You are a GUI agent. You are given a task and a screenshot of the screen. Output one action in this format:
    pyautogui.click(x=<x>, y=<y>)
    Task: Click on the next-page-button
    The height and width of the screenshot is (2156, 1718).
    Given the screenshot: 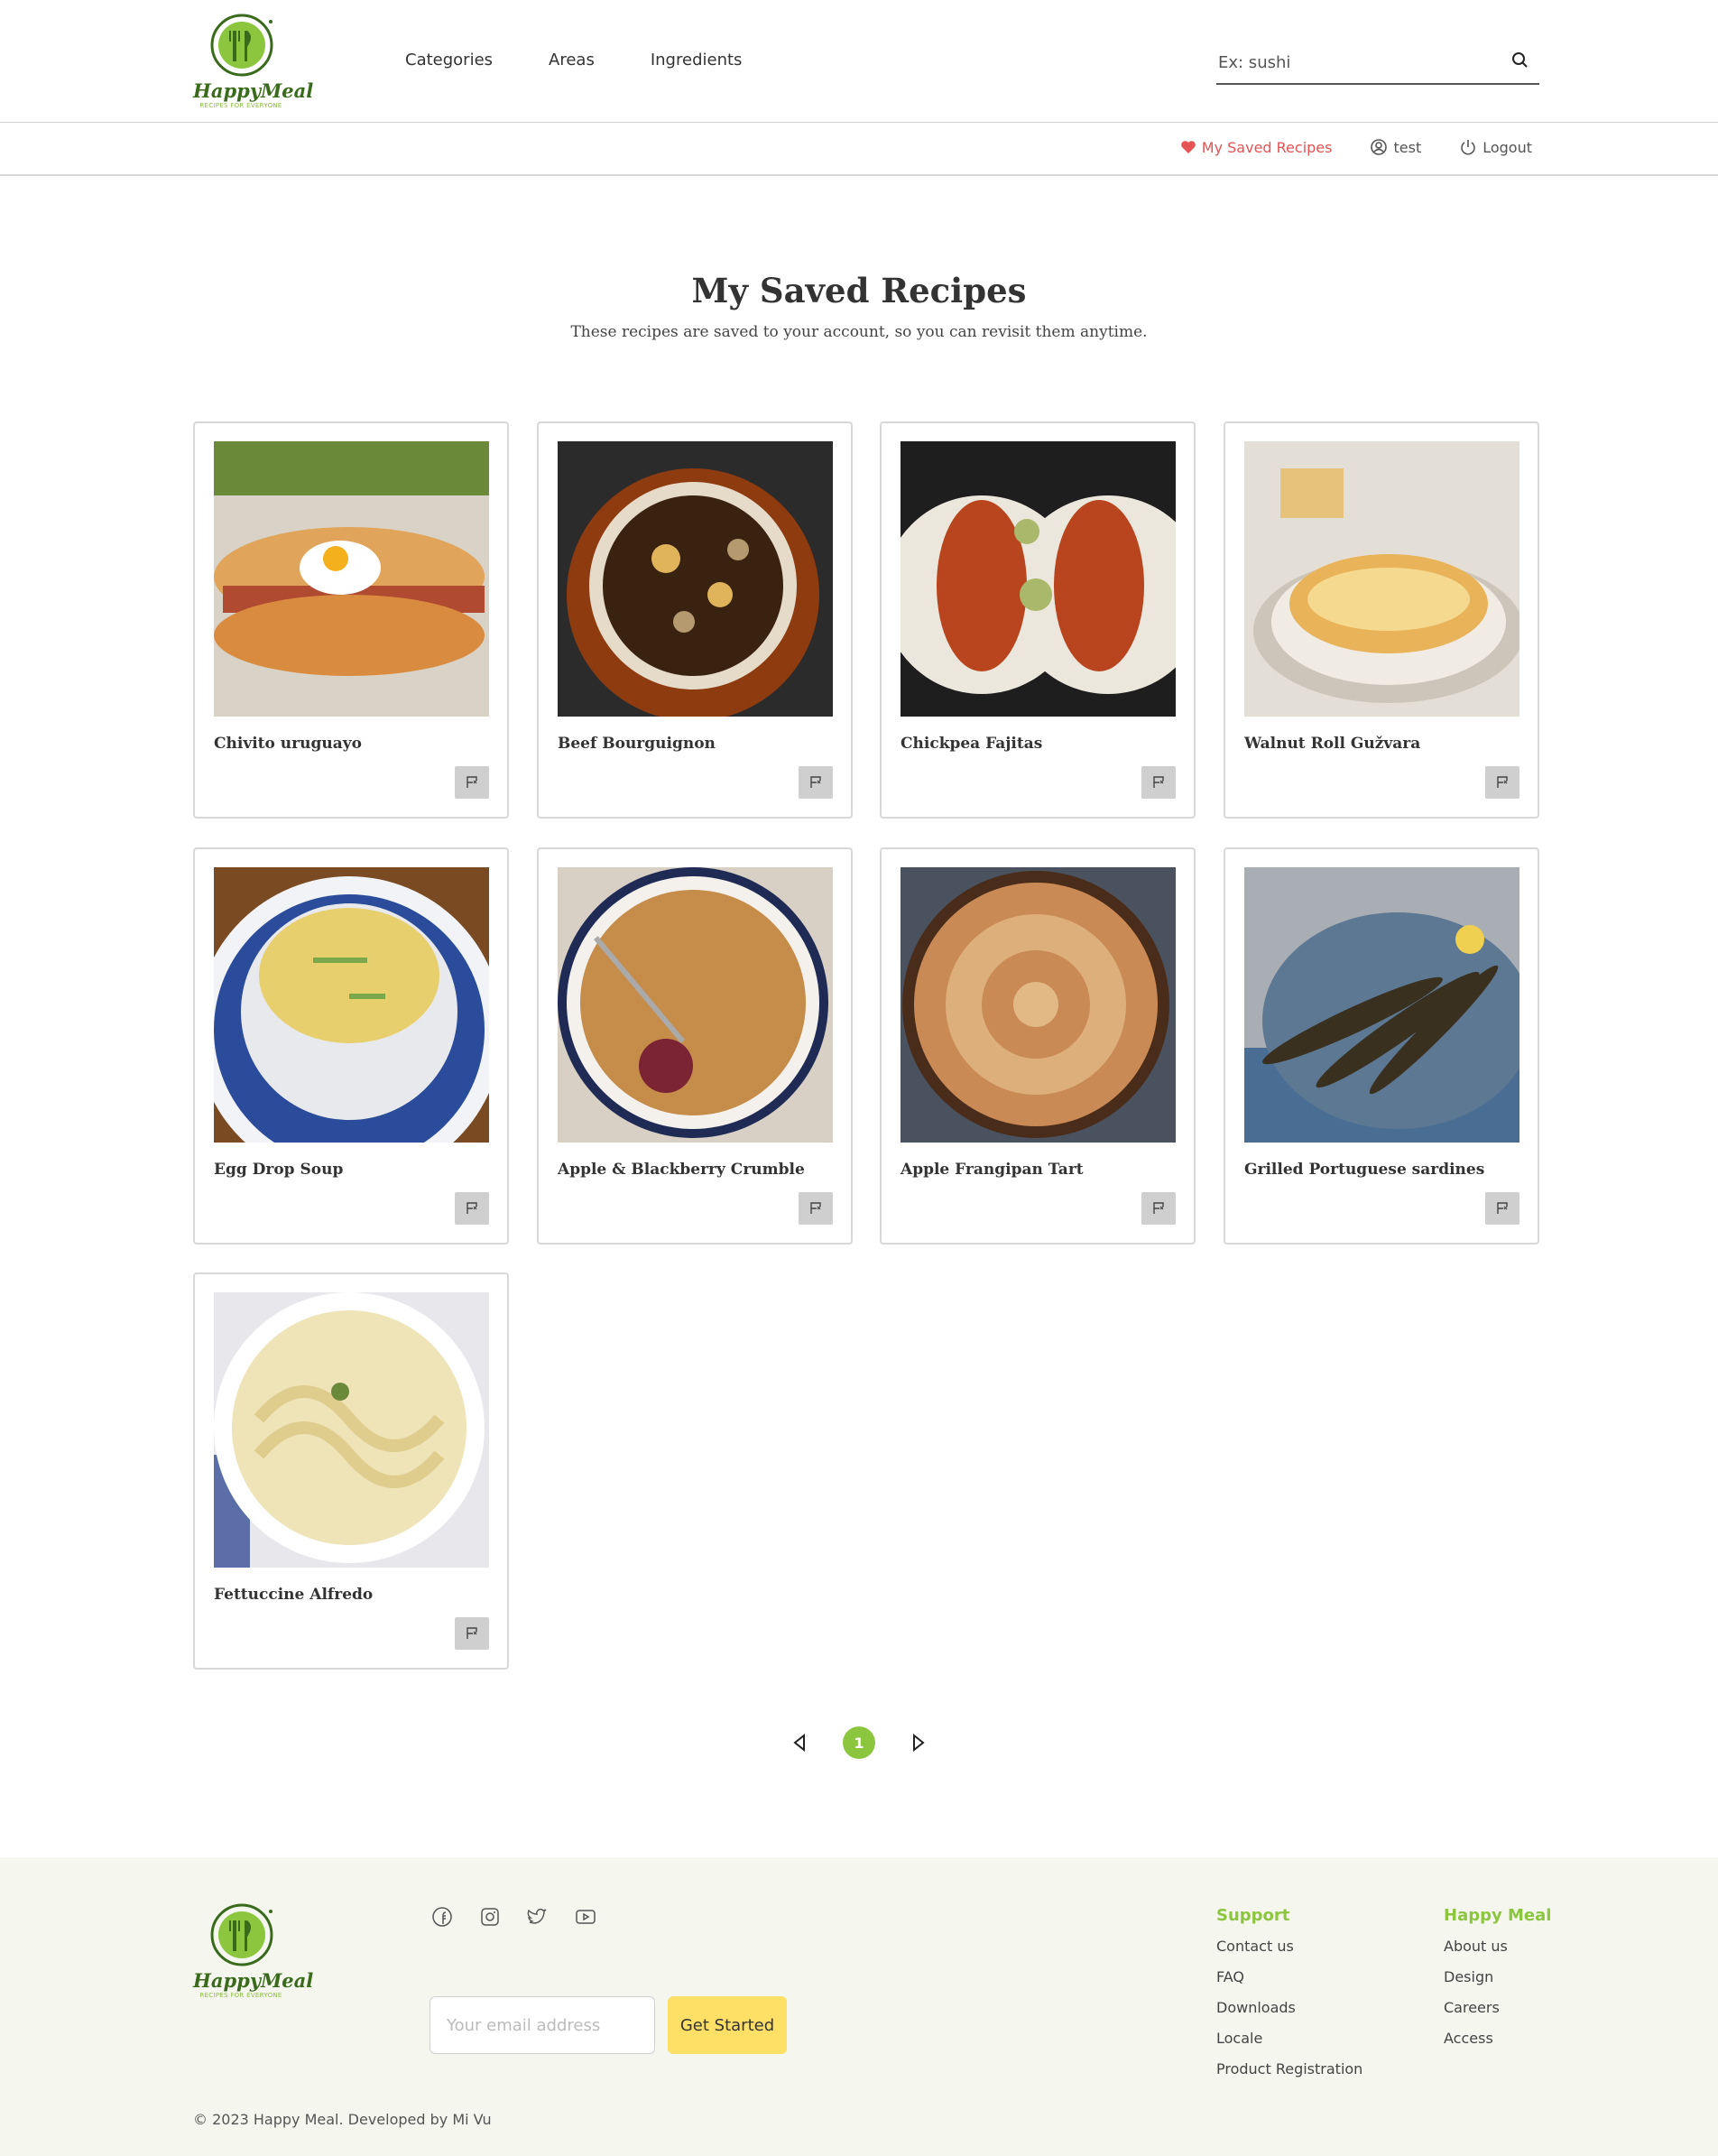 What is the action you would take?
    pyautogui.click(x=918, y=1742)
    